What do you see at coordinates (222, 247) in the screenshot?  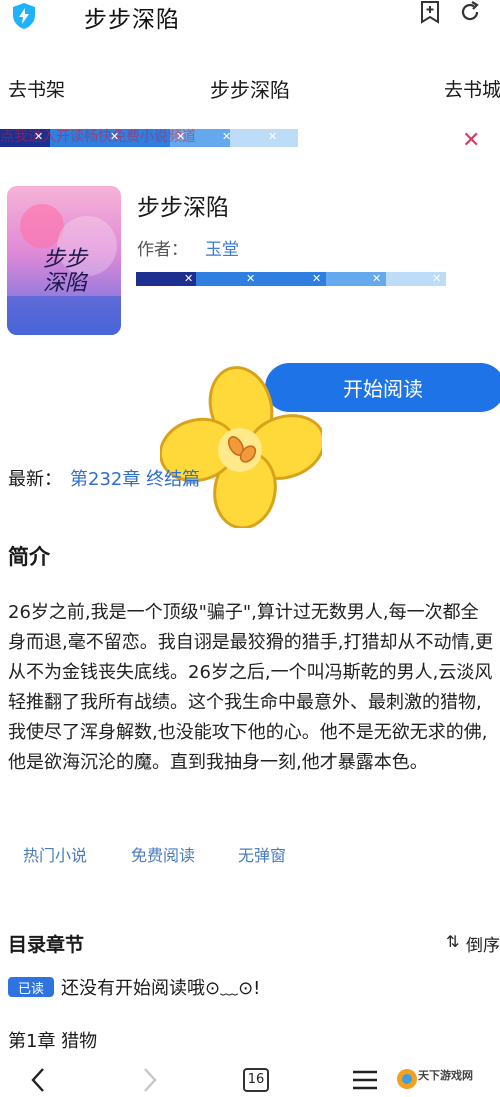 I see `author-name-link: 玉堂` at bounding box center [222, 247].